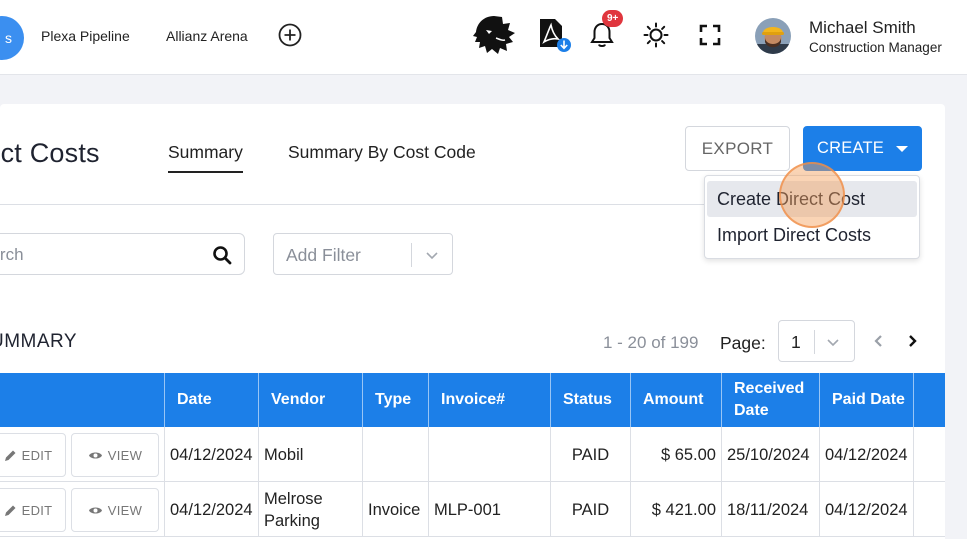 The width and height of the screenshot is (967, 539). What do you see at coordinates (8, 38) in the screenshot?
I see `project-pill-label: s` at bounding box center [8, 38].